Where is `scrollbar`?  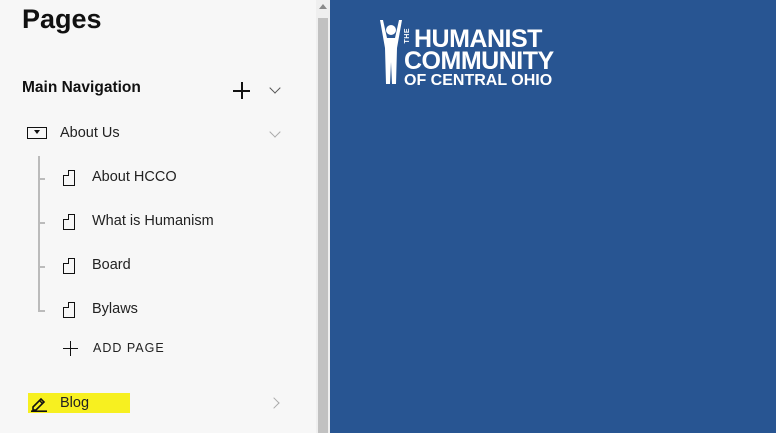 scrollbar is located at coordinates (323, 216).